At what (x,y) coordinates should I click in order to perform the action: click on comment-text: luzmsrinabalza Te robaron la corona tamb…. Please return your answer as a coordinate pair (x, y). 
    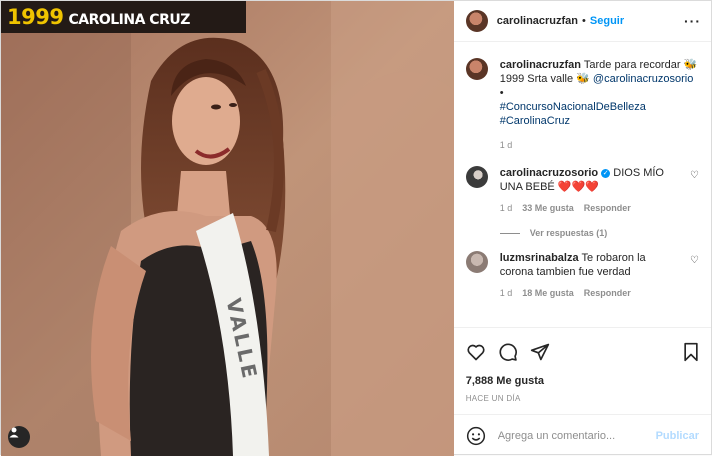
    Looking at the image, I should click on (590, 265).